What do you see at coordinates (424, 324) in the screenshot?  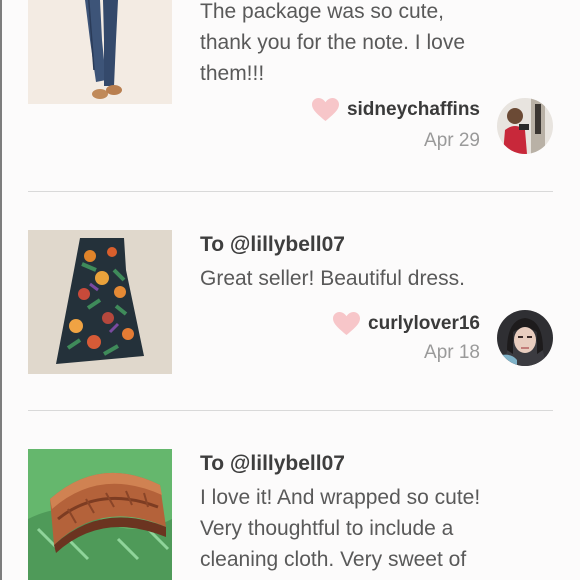 I see `reviewer-username: curlylover16` at bounding box center [424, 324].